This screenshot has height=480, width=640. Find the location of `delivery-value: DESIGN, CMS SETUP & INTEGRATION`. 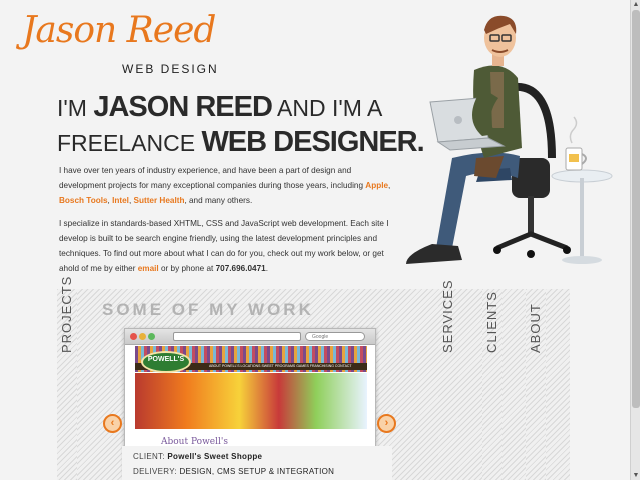

delivery-value: DESIGN, CMS SETUP & INTEGRATION is located at coordinates (257, 471).